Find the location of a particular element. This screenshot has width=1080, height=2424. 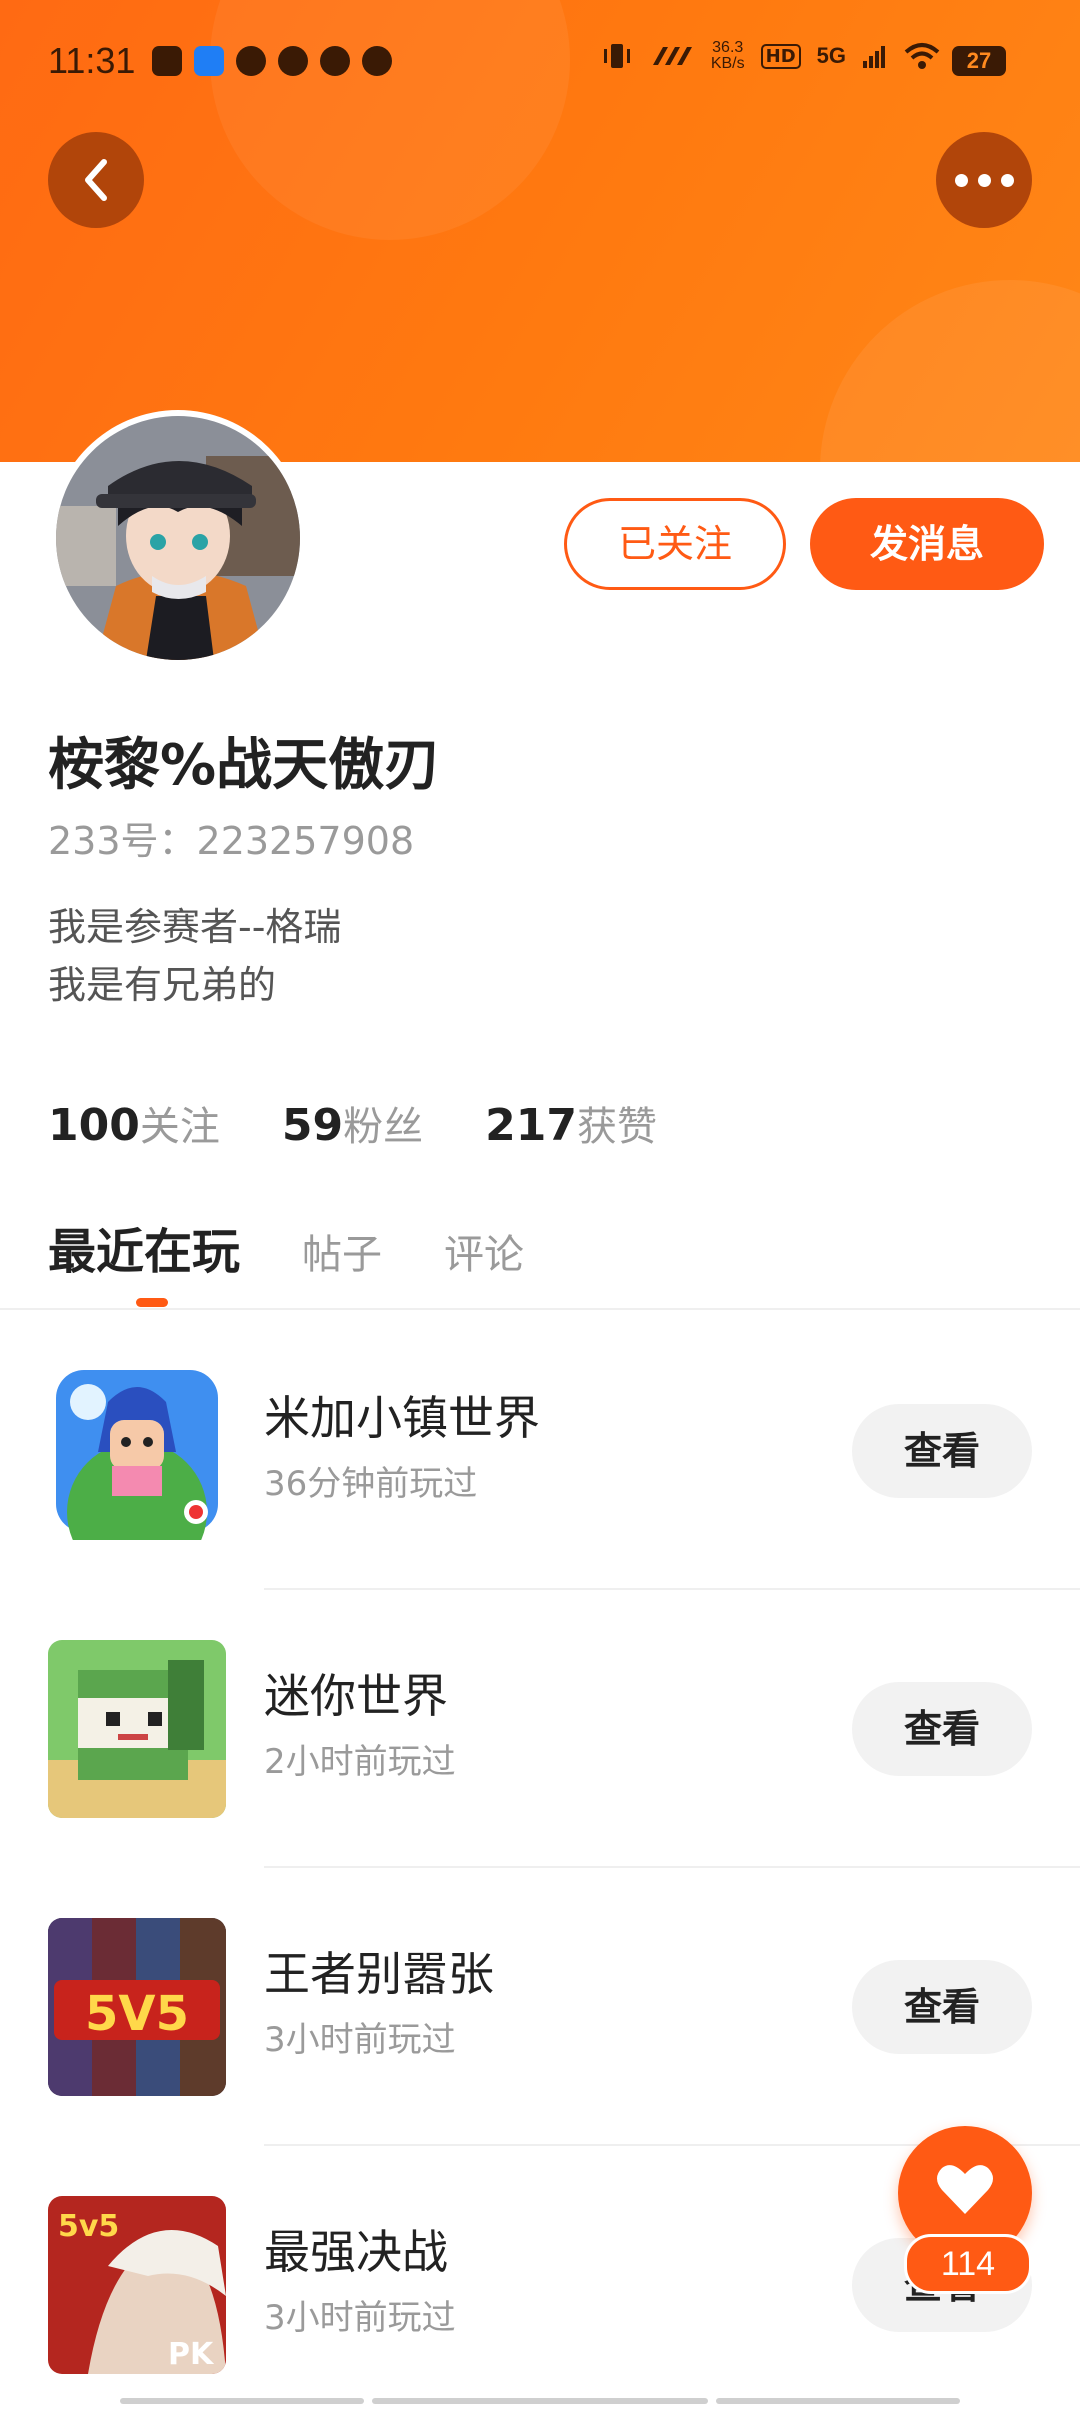

followed-button: 已关注 is located at coordinates (675, 544).